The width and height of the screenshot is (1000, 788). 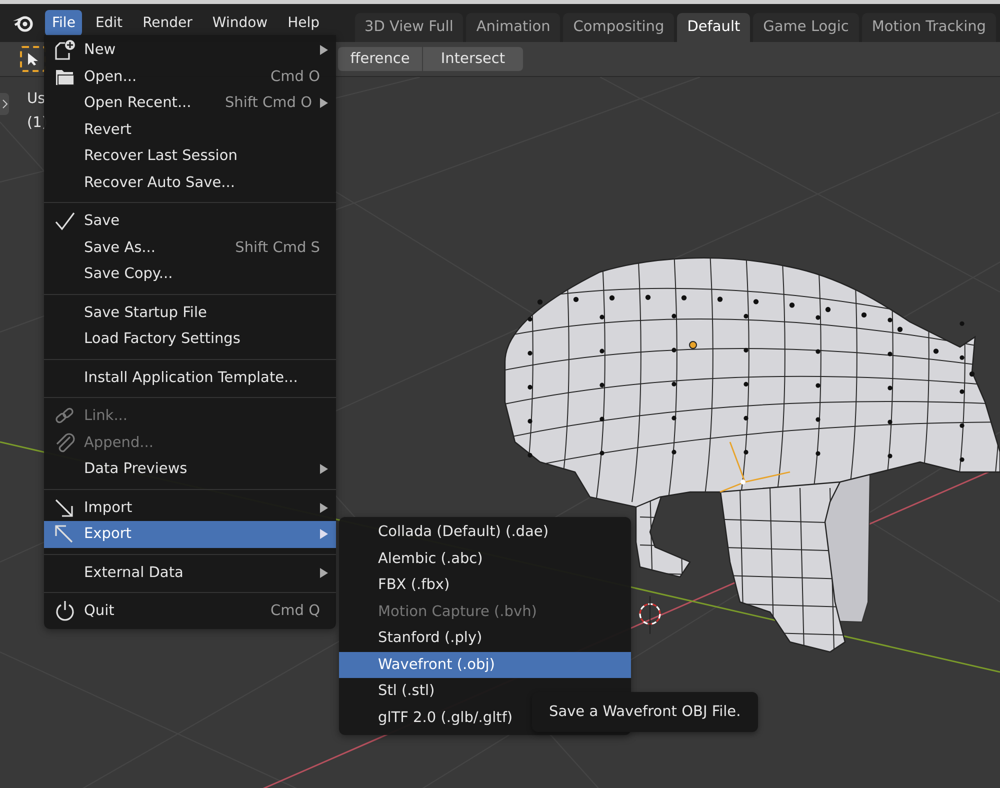 What do you see at coordinates (409, 27) in the screenshot?
I see `workspace-tab: 3D View Full` at bounding box center [409, 27].